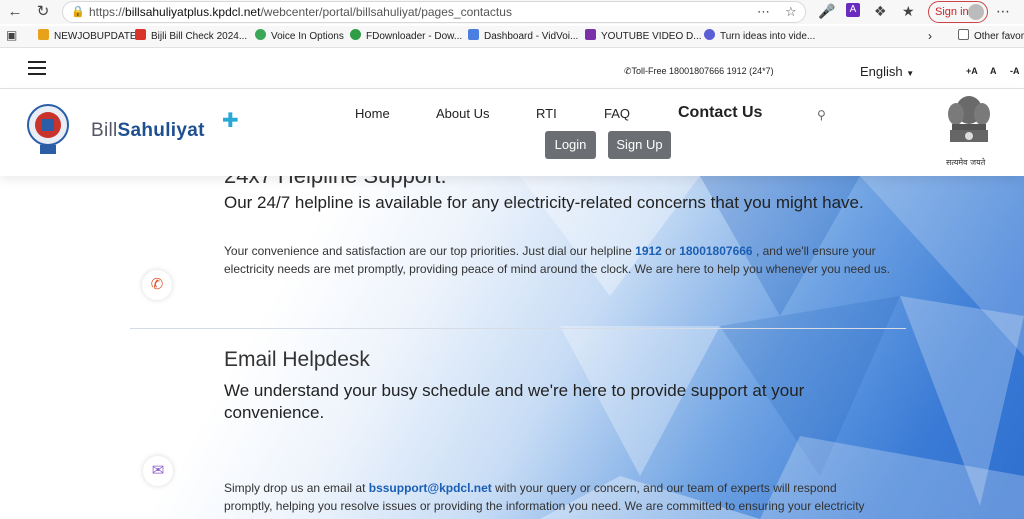  I want to click on language-select: English ▼, so click(887, 71).